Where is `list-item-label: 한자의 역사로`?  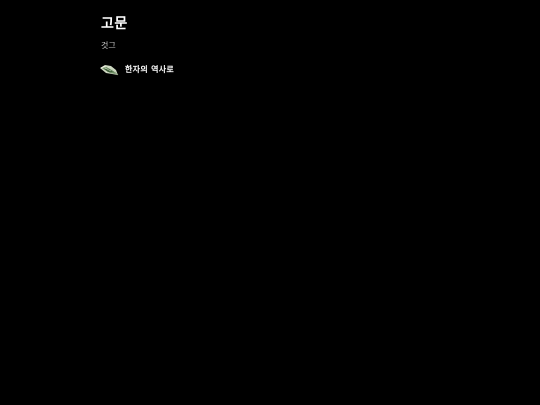 list-item-label: 한자의 역사로 is located at coordinates (150, 69).